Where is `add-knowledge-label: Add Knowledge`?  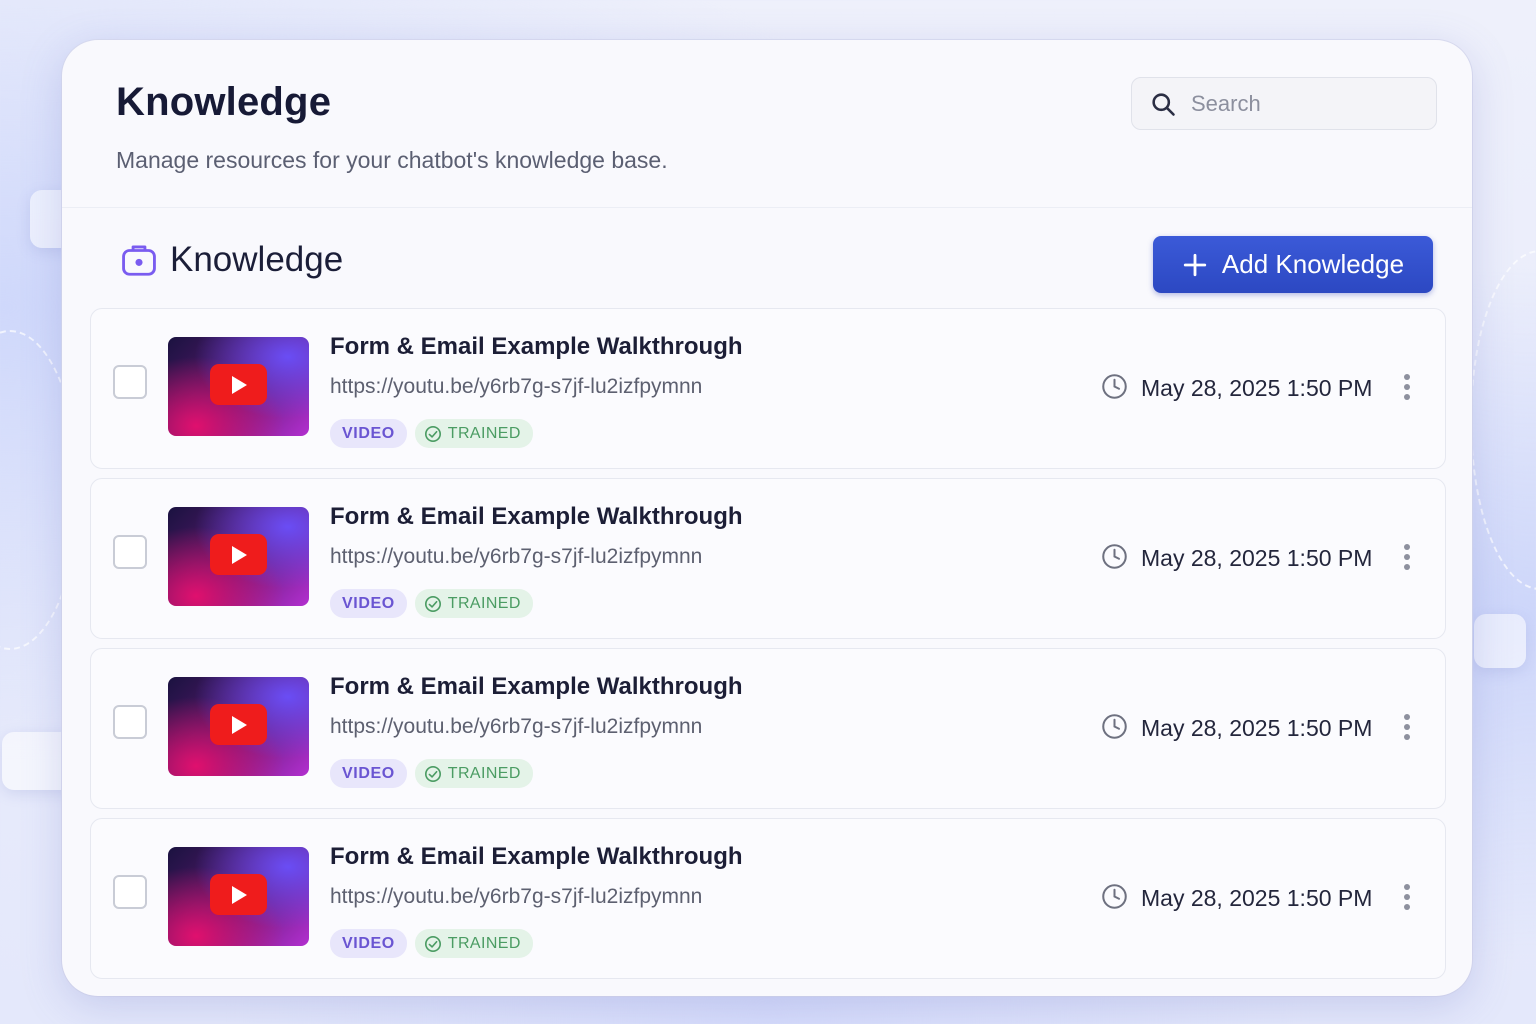 add-knowledge-label: Add Knowledge is located at coordinates (1313, 264).